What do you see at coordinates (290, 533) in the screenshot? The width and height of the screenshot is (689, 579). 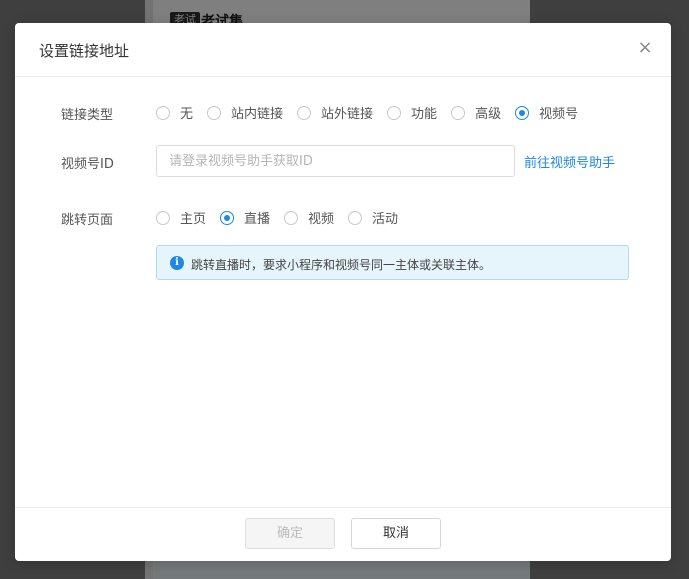 I see `confirm-button: 确定` at bounding box center [290, 533].